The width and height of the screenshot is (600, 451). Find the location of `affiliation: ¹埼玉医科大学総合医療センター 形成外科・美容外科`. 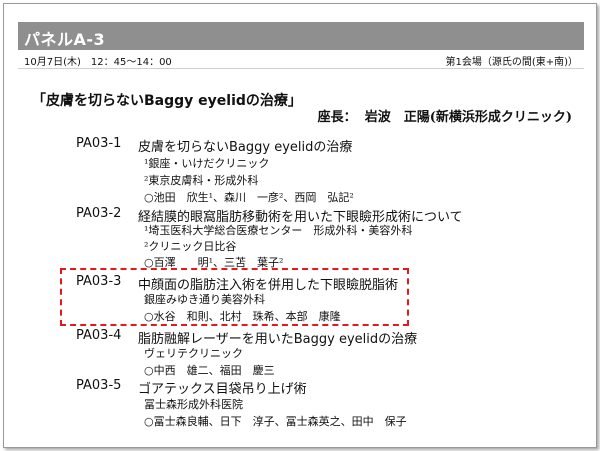

affiliation: ¹埼玉医科大学総合医療センター 形成外科・美容外科 is located at coordinates (278, 230).